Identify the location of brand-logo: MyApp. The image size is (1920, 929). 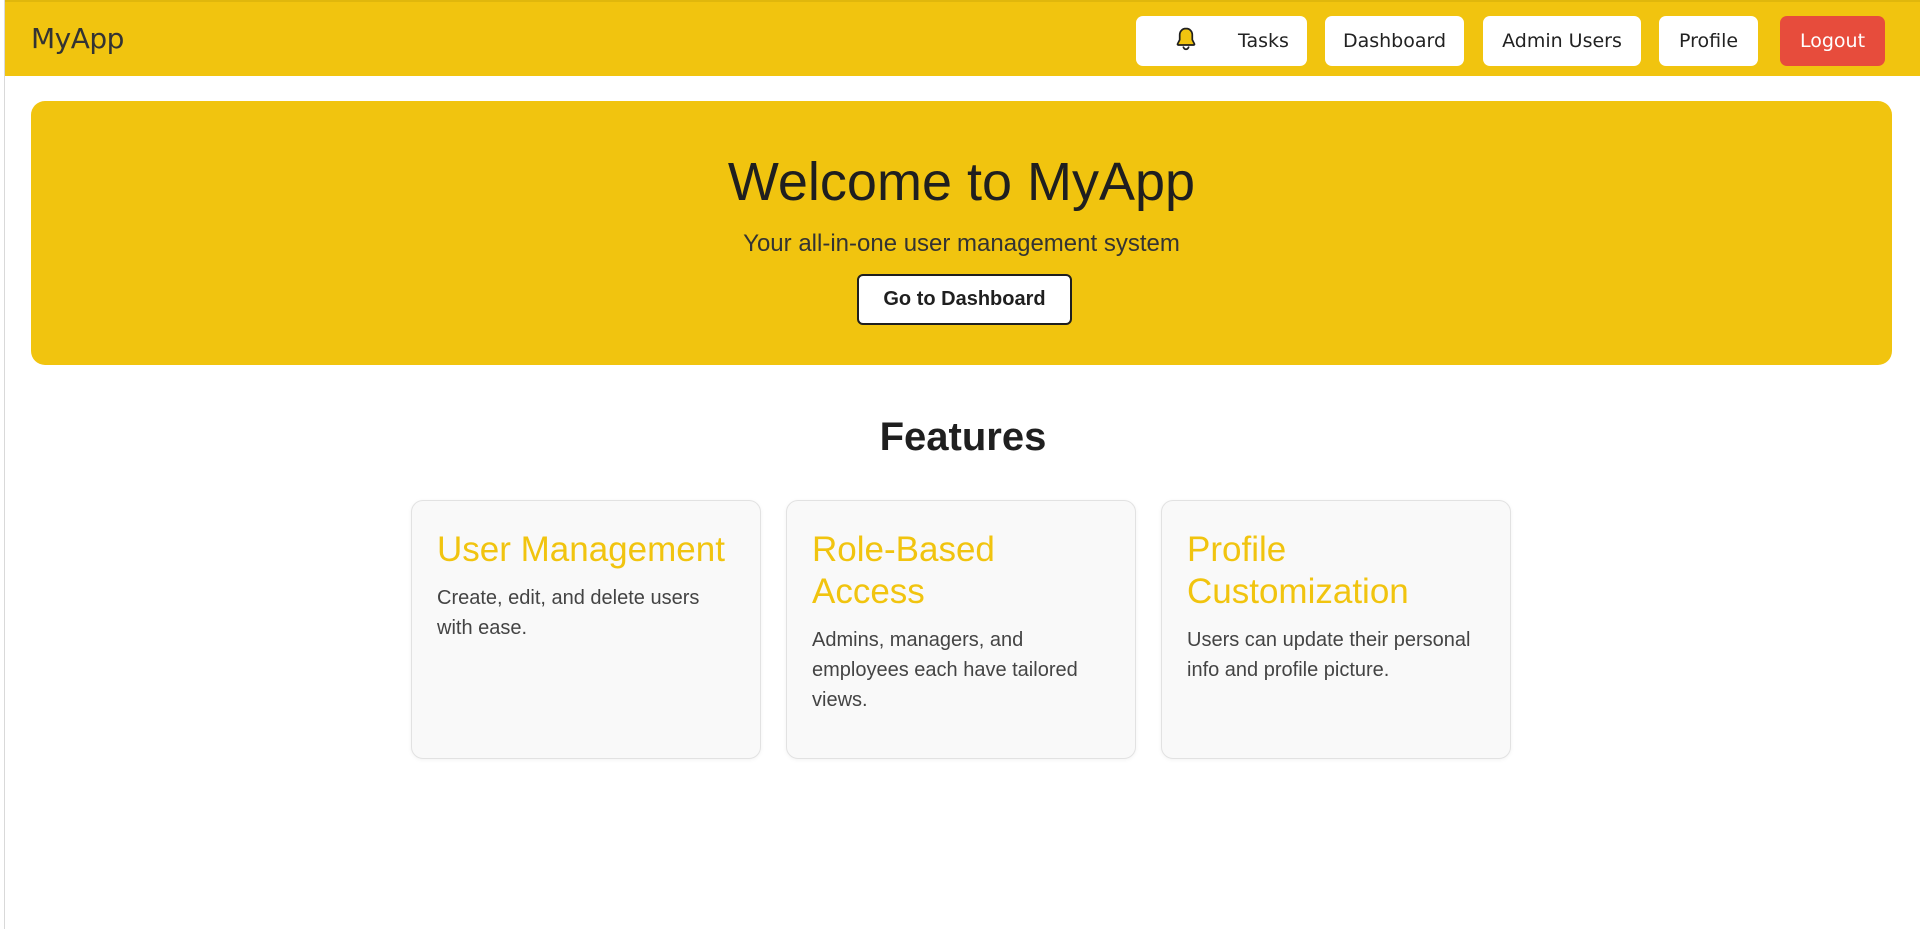
(77, 38).